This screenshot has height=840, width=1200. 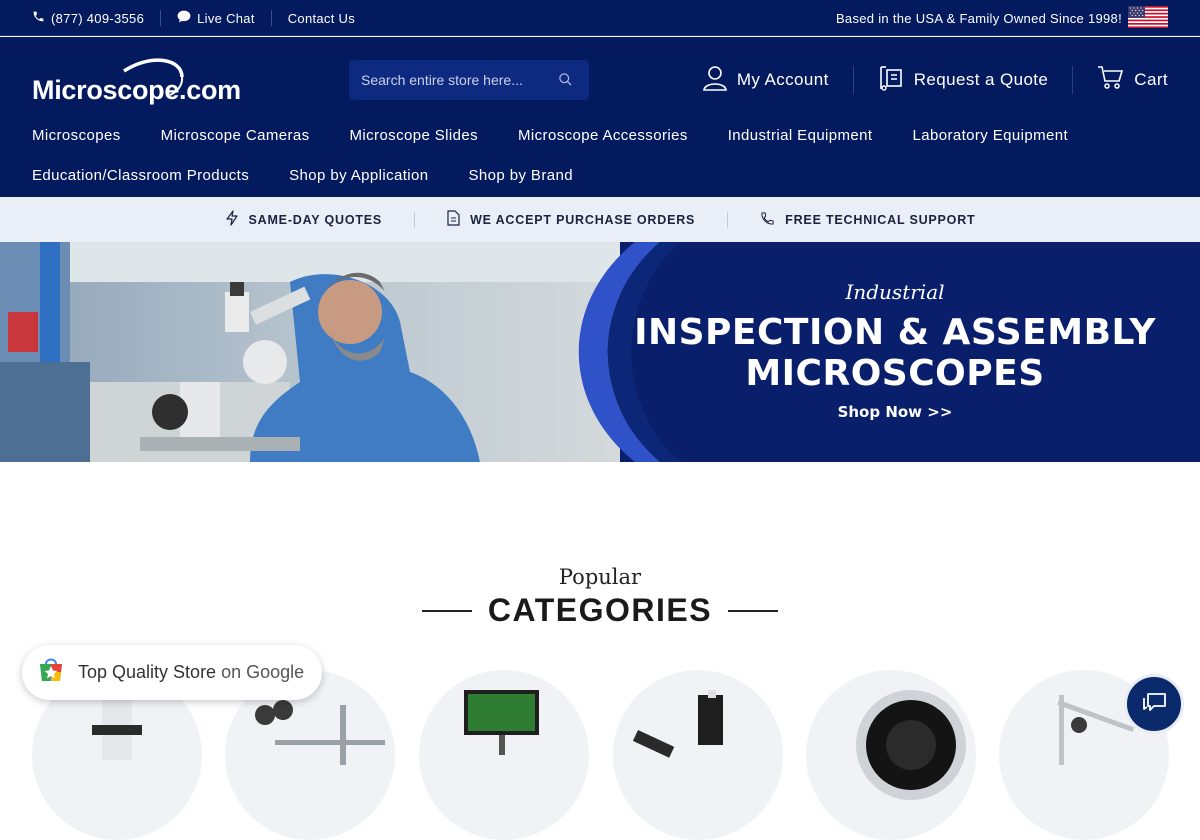 I want to click on live-chat-label: Live Chat, so click(x=226, y=18).